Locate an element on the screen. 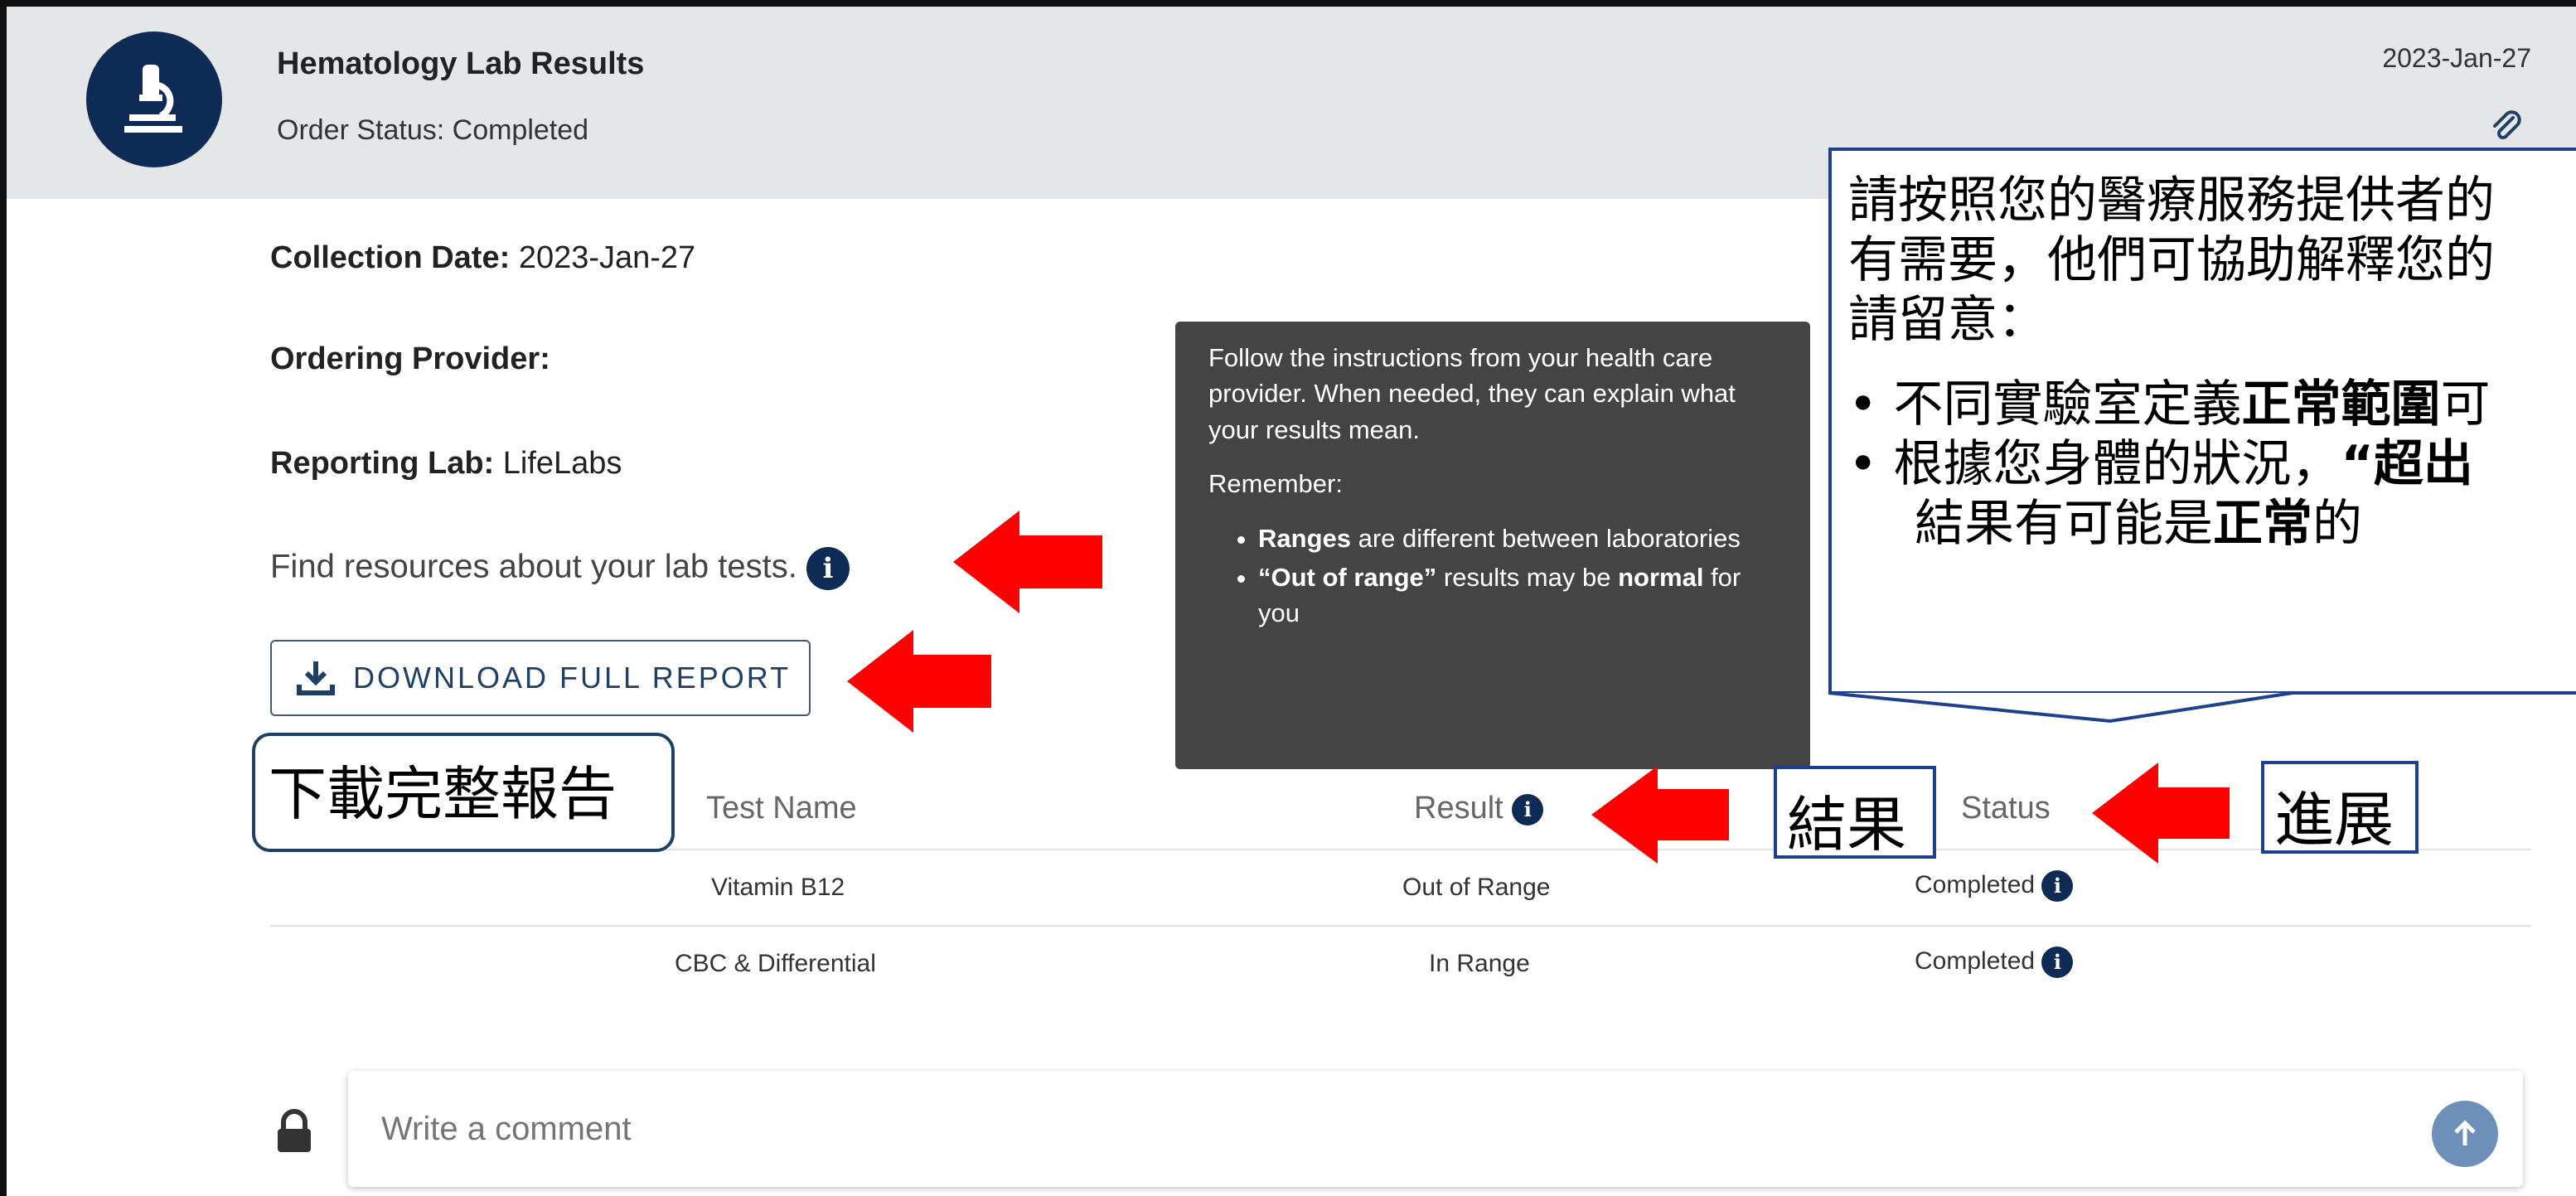  download-full-report-button: DOWNLOAD FULL REPORT is located at coordinates (540, 678).